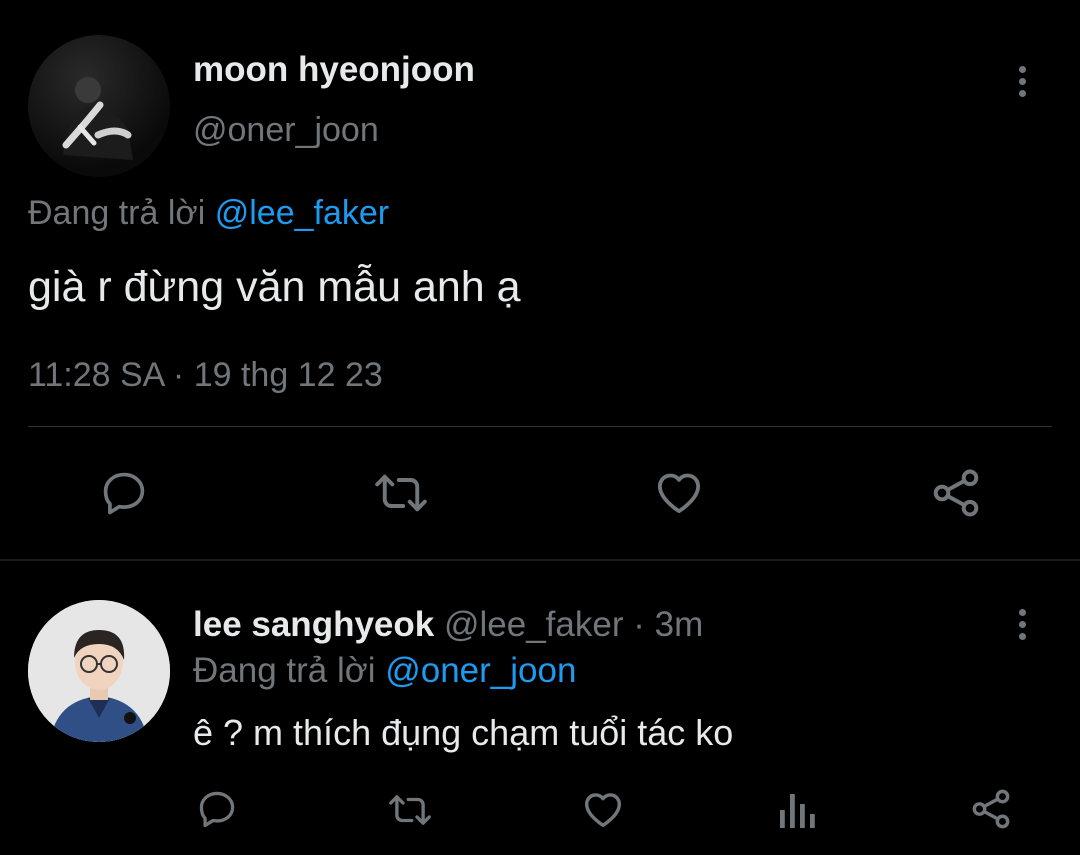 This screenshot has height=855, width=1080. What do you see at coordinates (286, 130) in the screenshot?
I see `handle: @oner_joon` at bounding box center [286, 130].